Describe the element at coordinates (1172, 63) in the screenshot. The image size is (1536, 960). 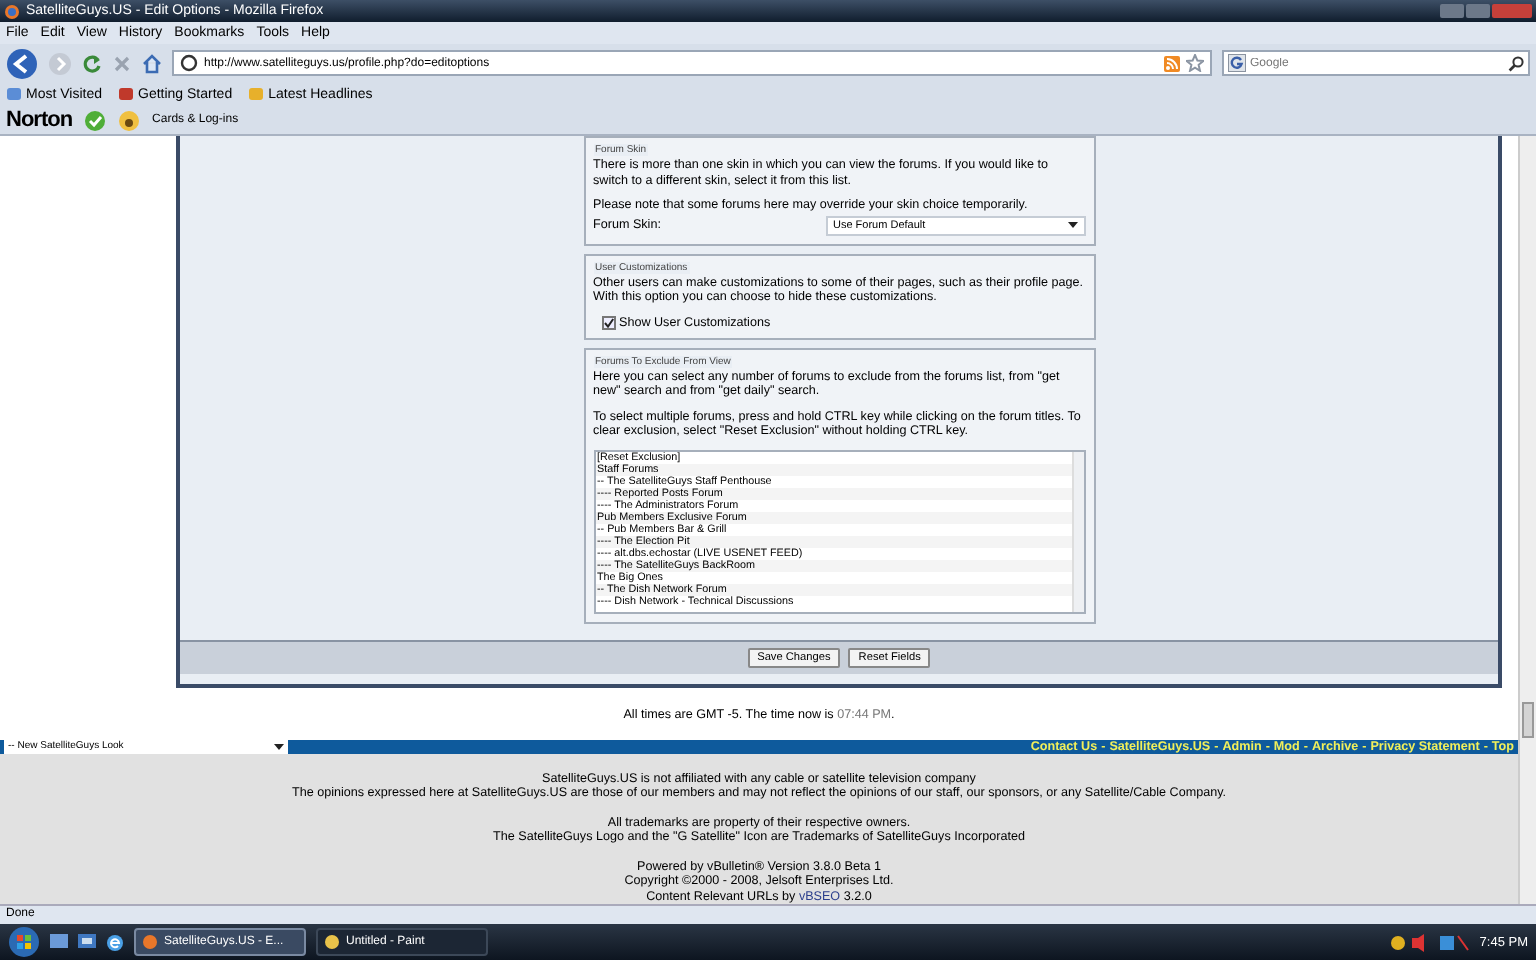
I see `rss-icon` at that location.